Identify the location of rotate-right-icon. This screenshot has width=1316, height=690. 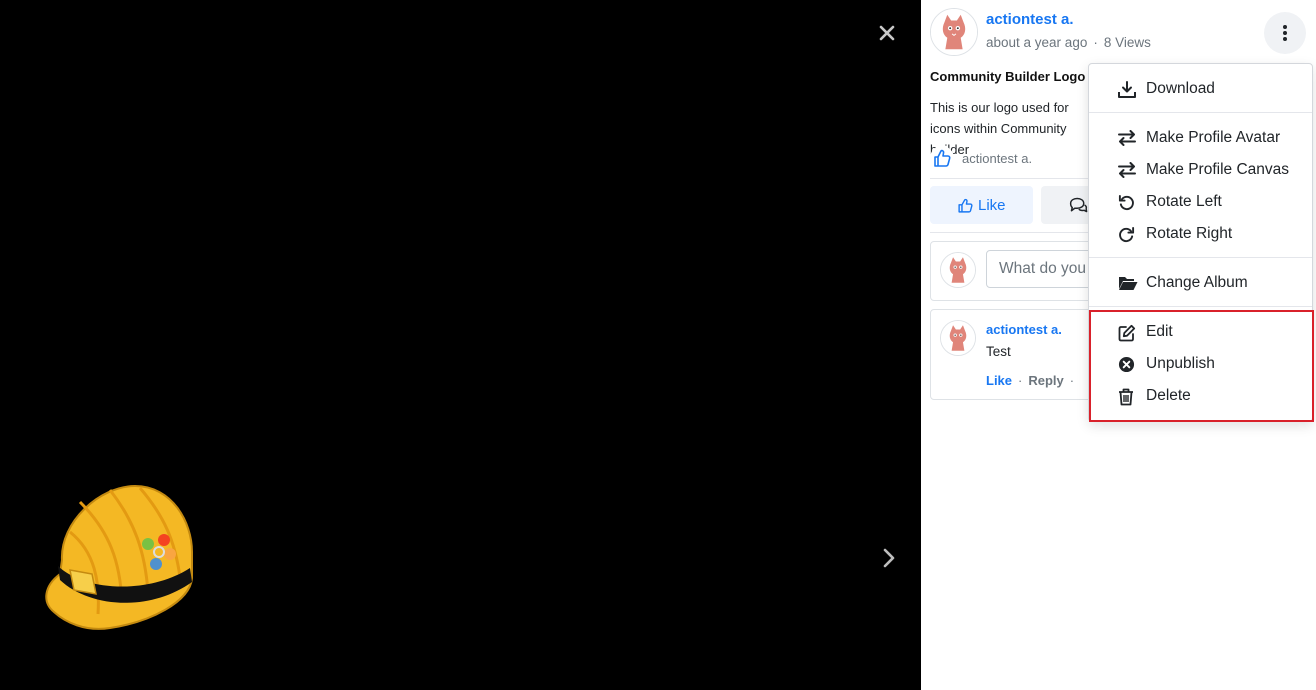
(1127, 234).